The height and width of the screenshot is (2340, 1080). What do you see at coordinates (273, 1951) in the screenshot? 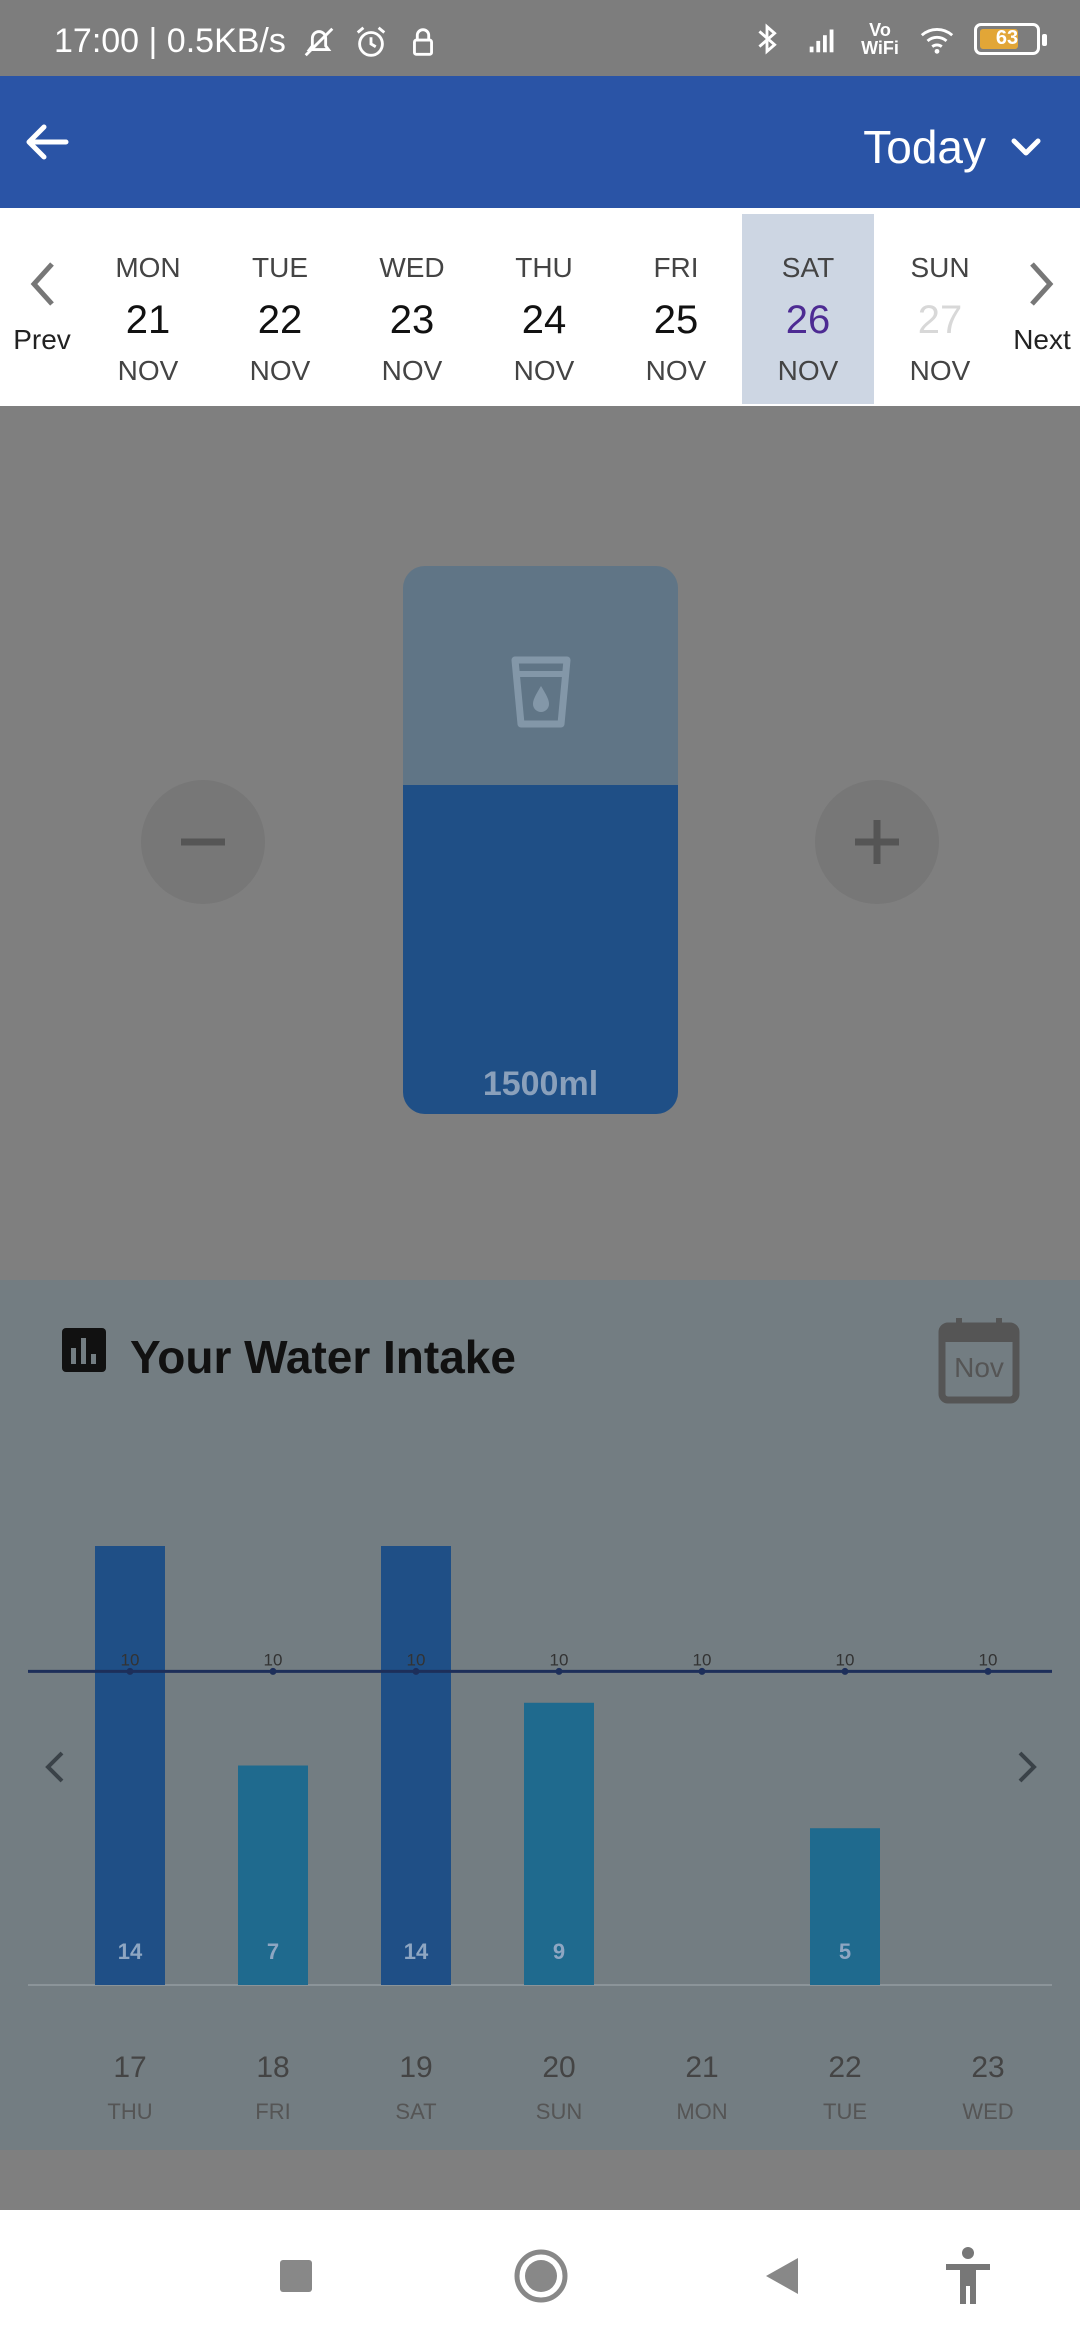
I see `bar-value-label: 7` at bounding box center [273, 1951].